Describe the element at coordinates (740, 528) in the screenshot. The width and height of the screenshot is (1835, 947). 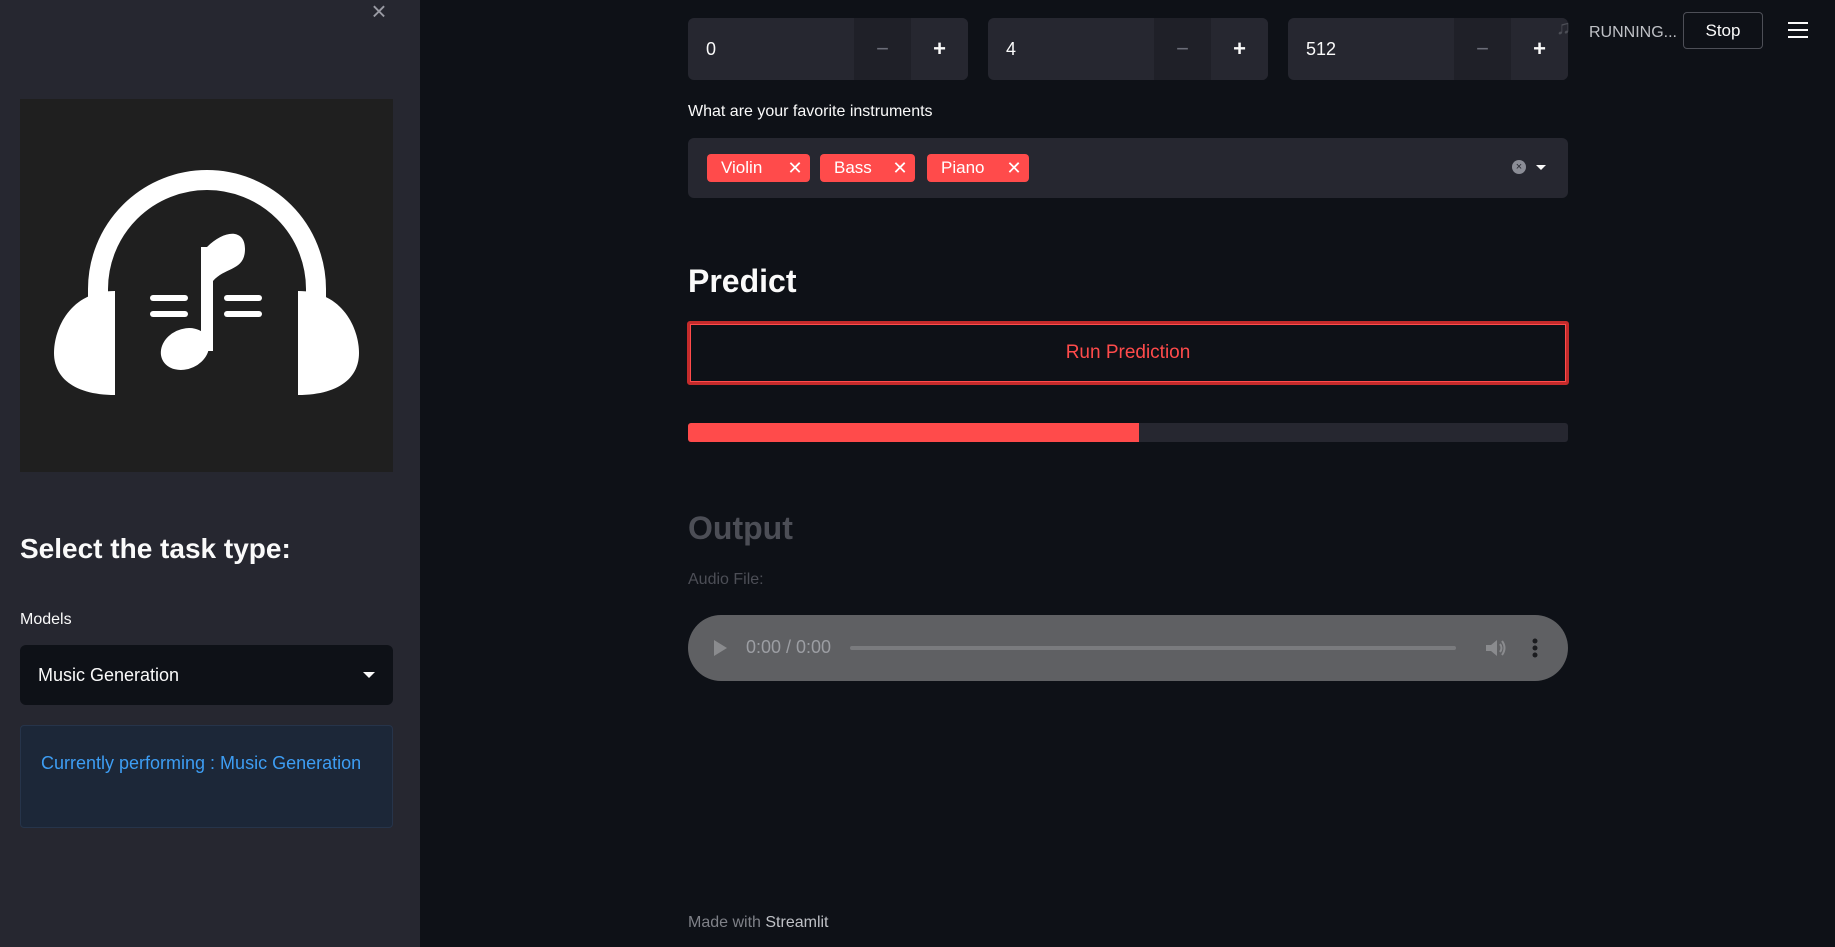
I see `output-heading: Output` at that location.